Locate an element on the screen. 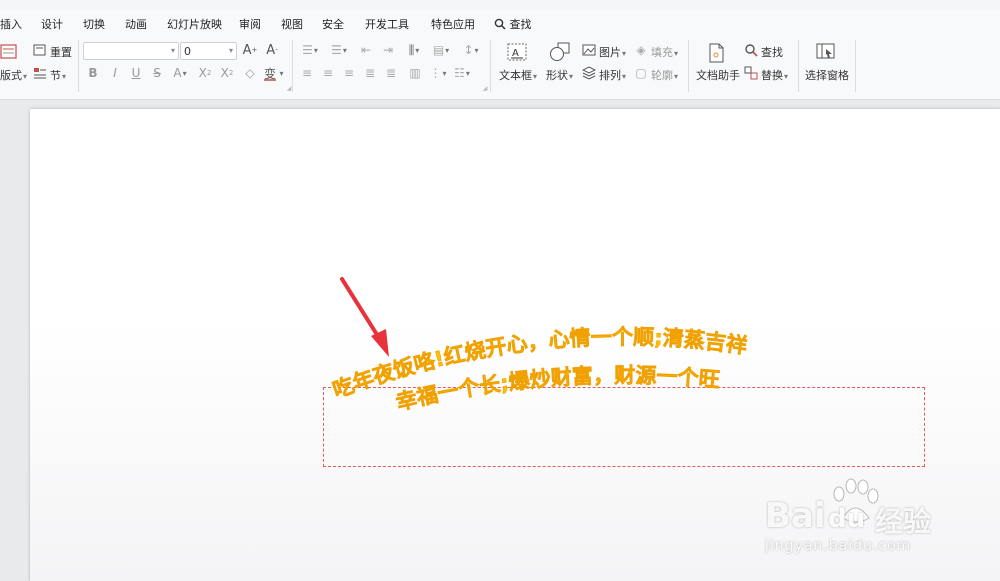 This screenshot has height=581, width=1000. arc-text-line-2: 幸福一个长;爆炒财富，财源一个旺 is located at coordinates (557, 389).